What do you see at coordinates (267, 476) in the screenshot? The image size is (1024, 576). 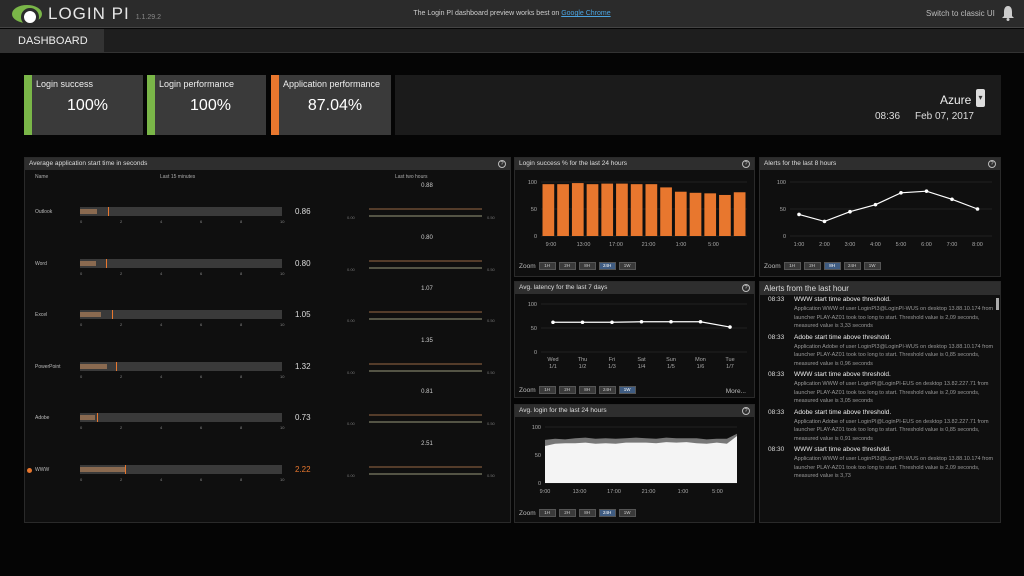 I see `app-row: WWW 0 2 4 6 8 10 2.22 2.51 0.00 0.50` at bounding box center [267, 476].